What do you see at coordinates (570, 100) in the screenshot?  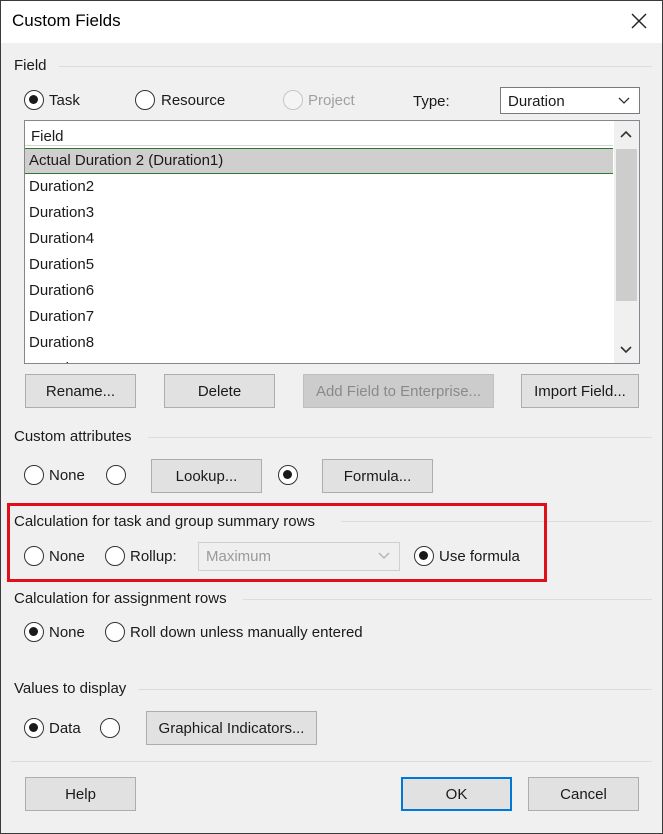 I see `type-combobox: Duration` at bounding box center [570, 100].